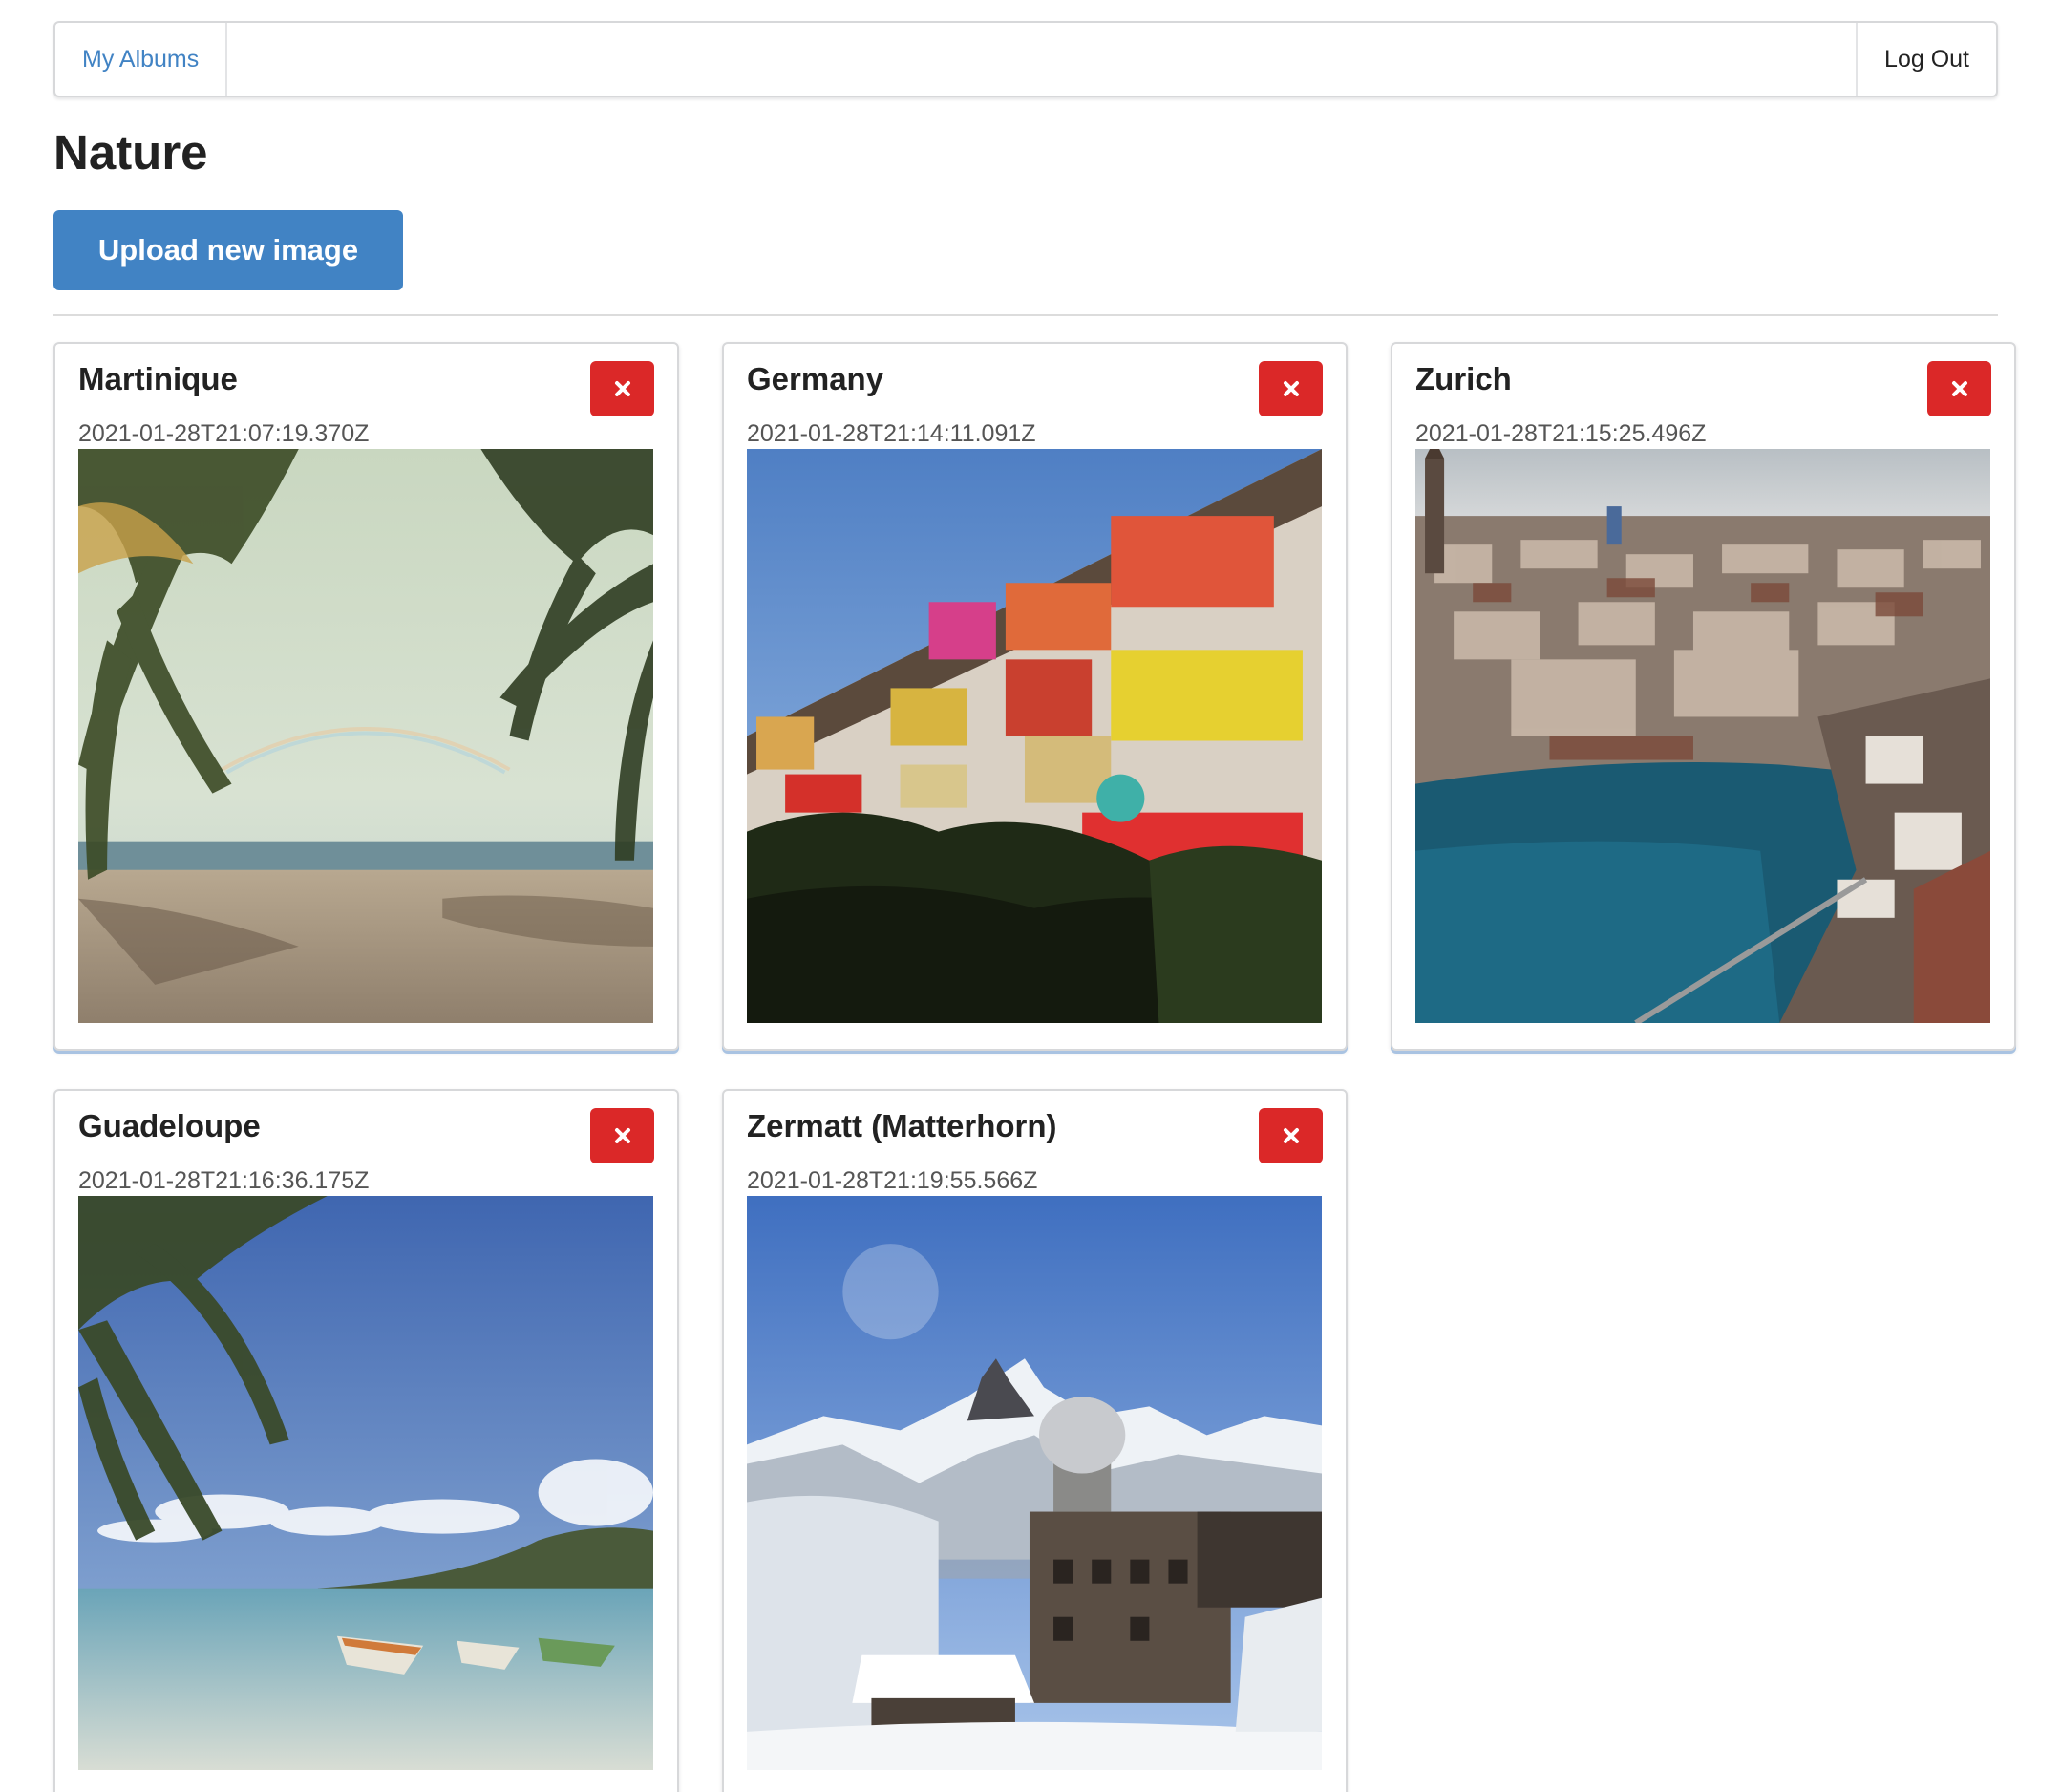 The width and height of the screenshot is (2061, 1792). What do you see at coordinates (1025, 315) in the screenshot?
I see `header-divider` at bounding box center [1025, 315].